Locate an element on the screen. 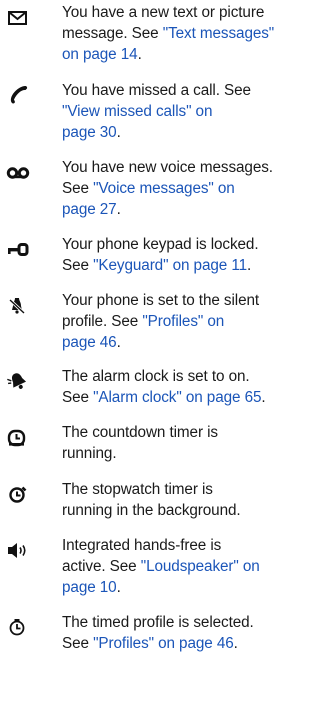  text-line: "View missed calls" on is located at coordinates (187, 111).